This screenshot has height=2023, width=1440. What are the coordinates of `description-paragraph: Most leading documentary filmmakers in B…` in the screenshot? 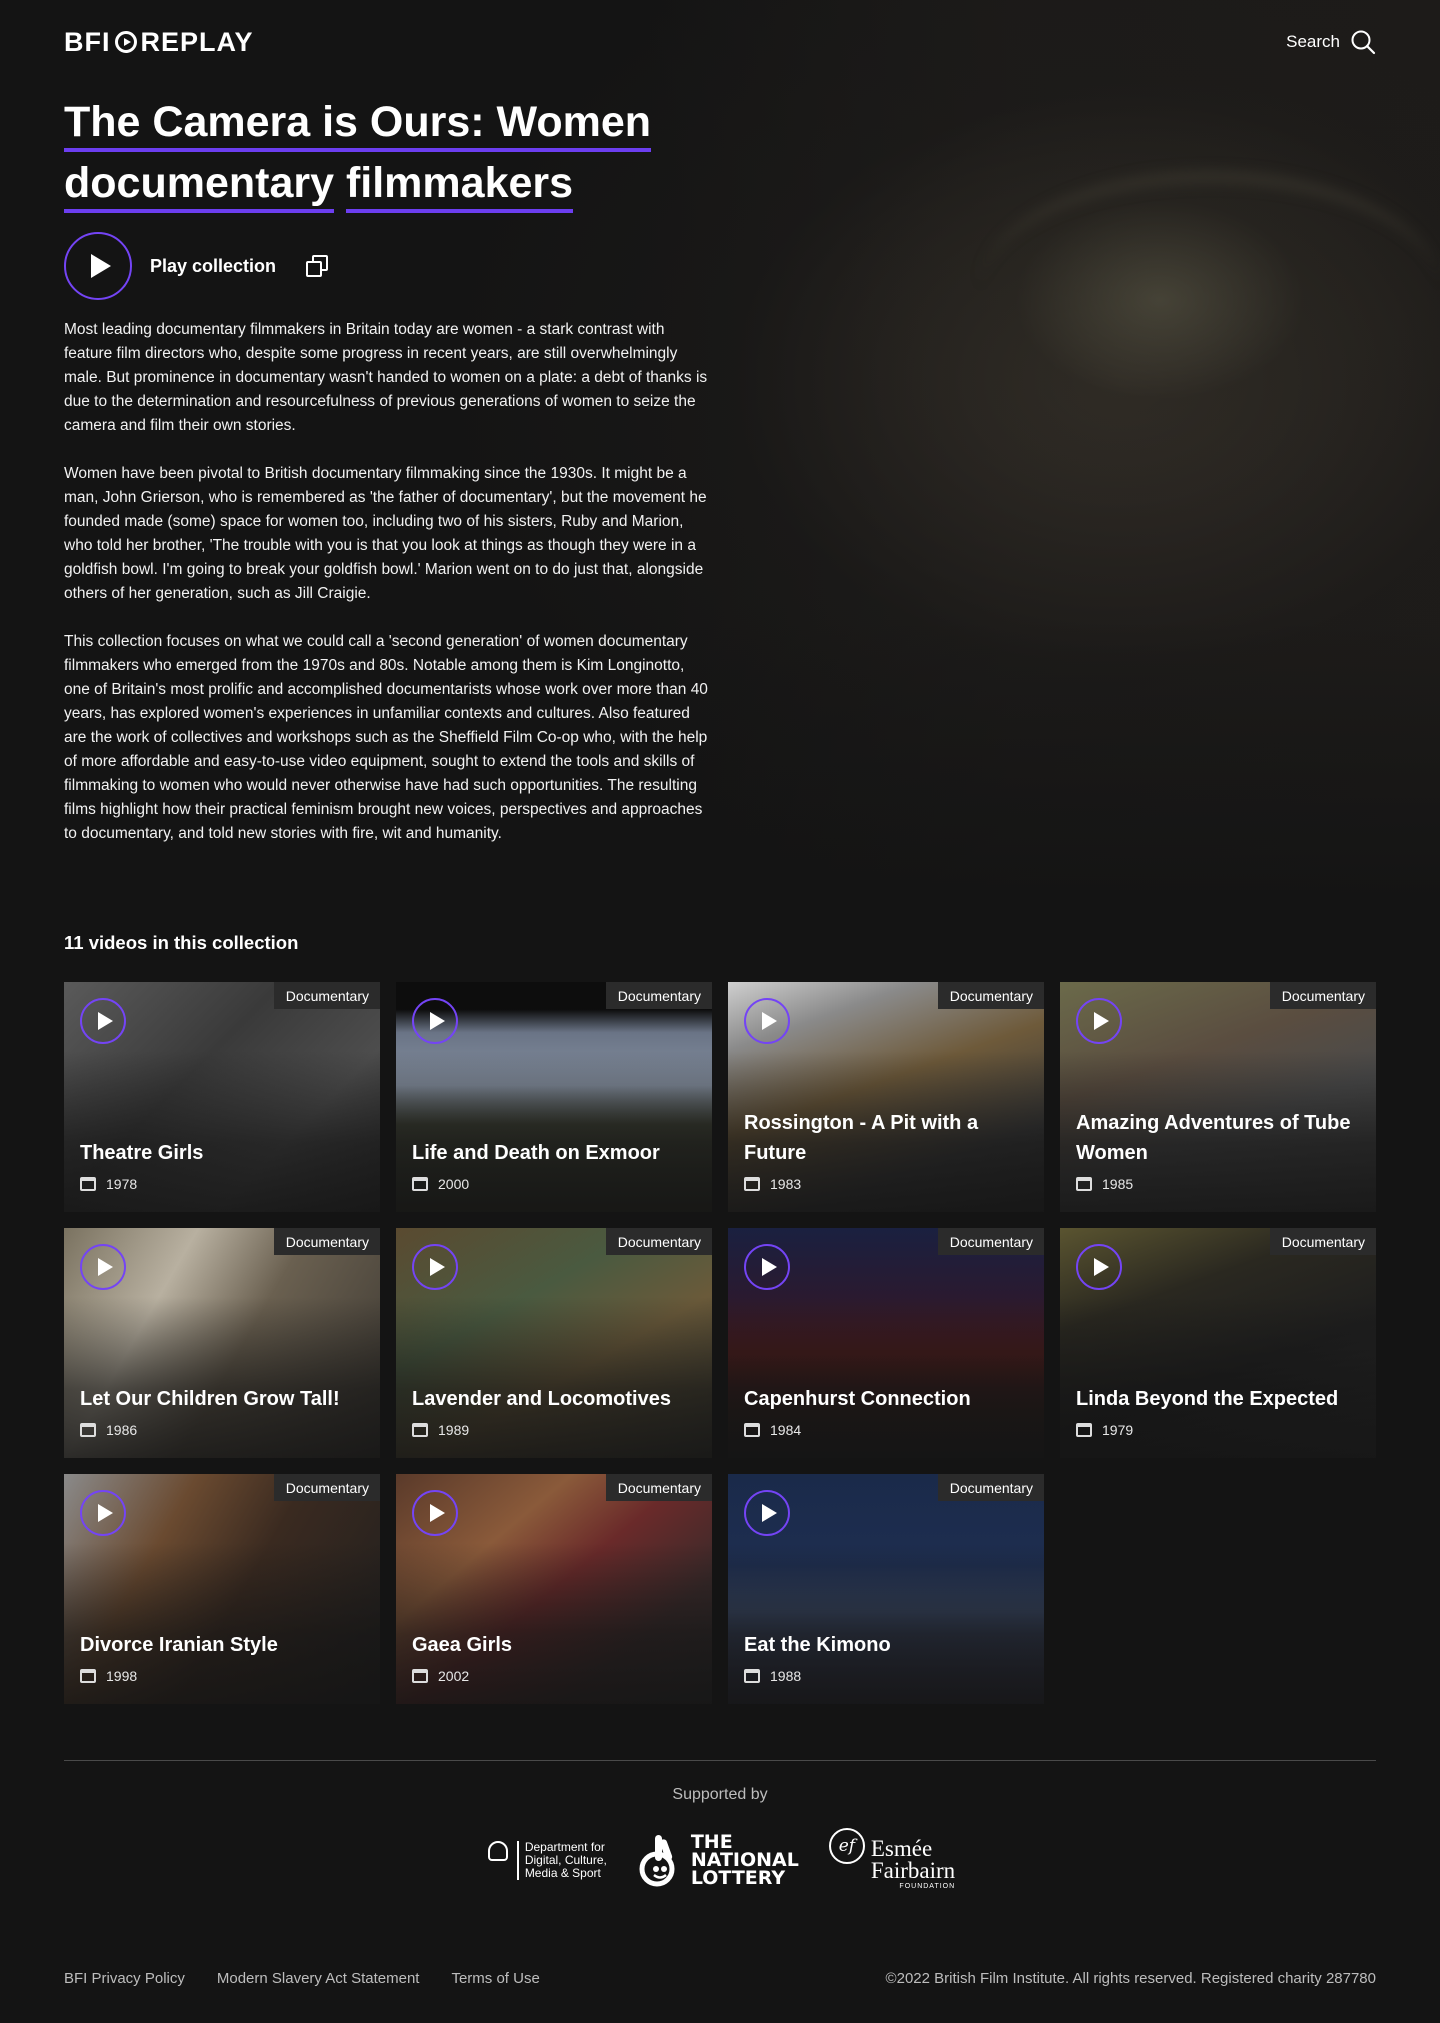 It's located at (386, 377).